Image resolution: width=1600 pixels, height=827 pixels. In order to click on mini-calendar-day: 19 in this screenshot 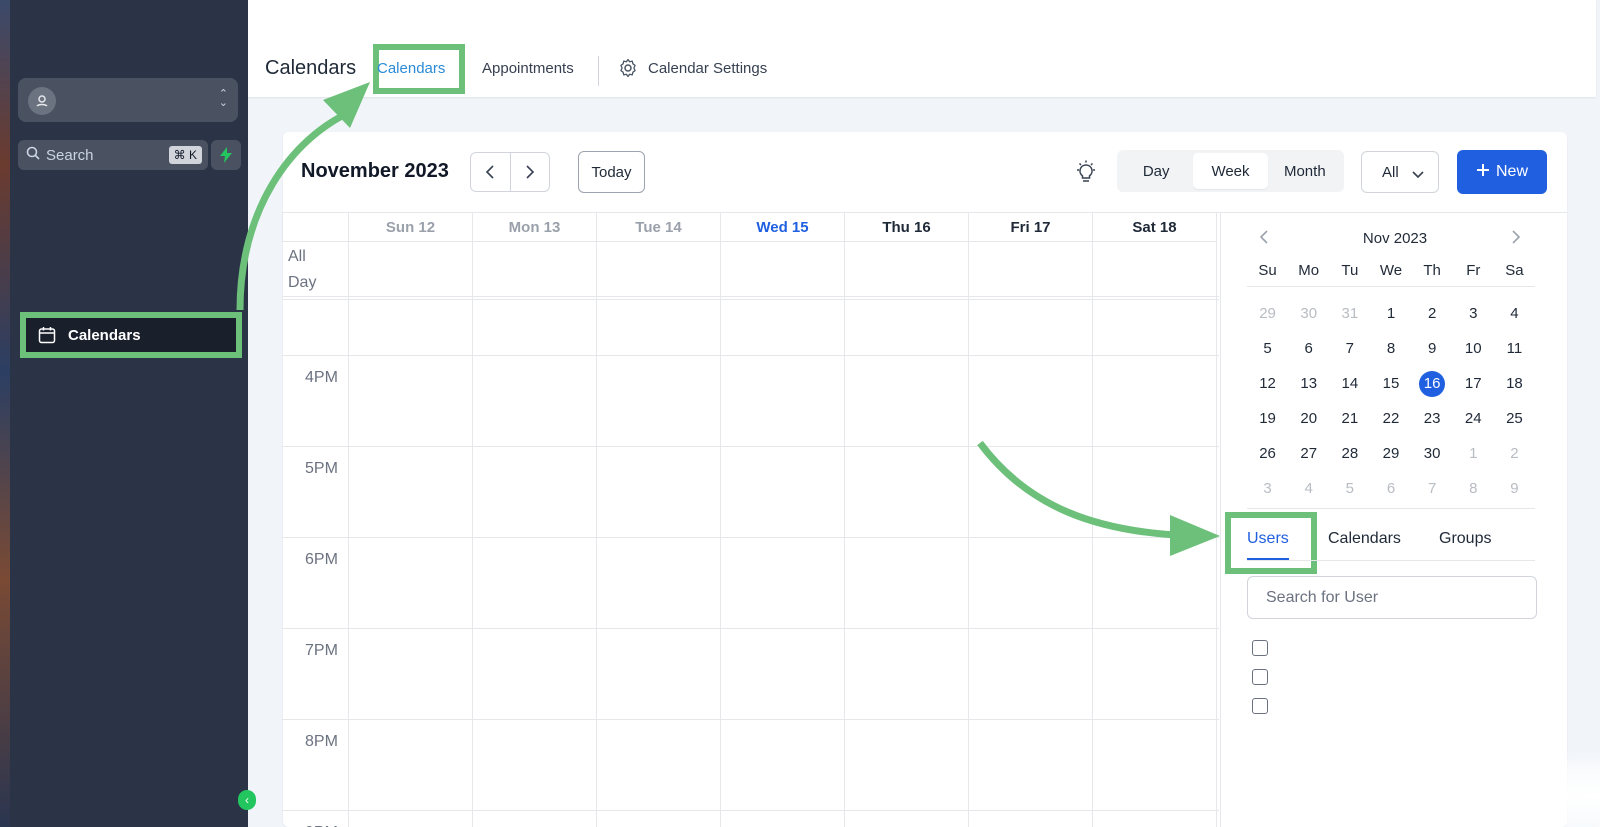, I will do `click(1267, 418)`.